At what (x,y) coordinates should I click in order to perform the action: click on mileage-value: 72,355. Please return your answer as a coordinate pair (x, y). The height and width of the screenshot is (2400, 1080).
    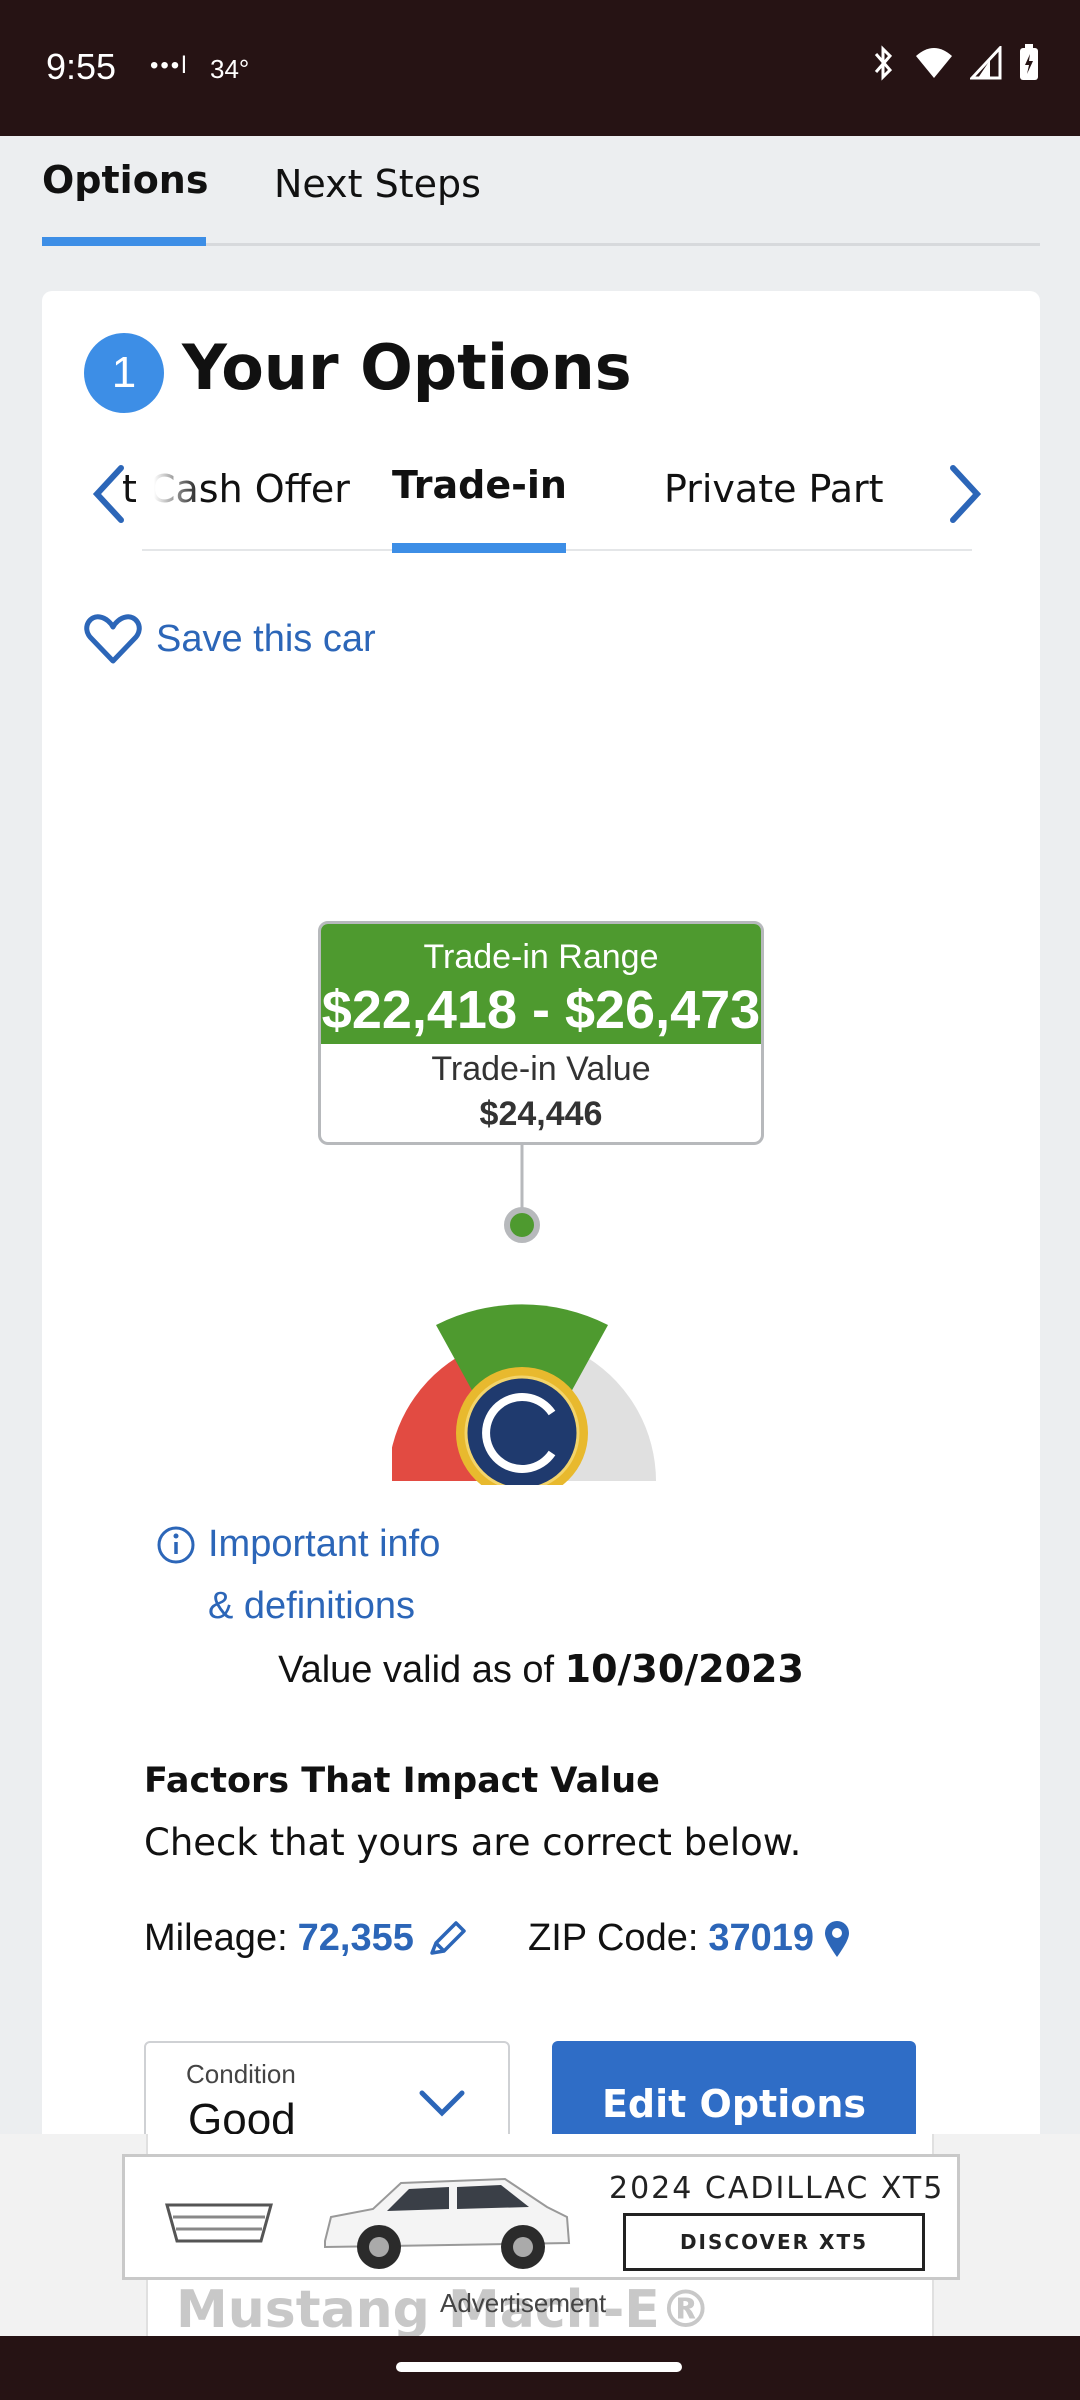
    Looking at the image, I should click on (355, 1938).